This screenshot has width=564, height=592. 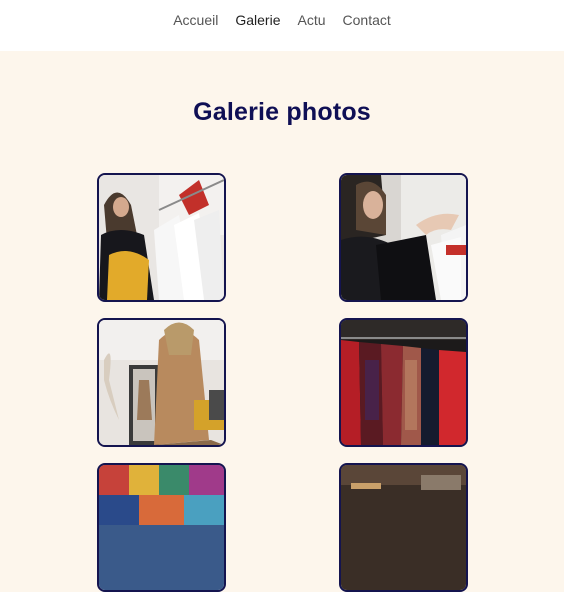 I want to click on nav-links: Accueil Galerie Actu Contact, so click(x=282, y=20).